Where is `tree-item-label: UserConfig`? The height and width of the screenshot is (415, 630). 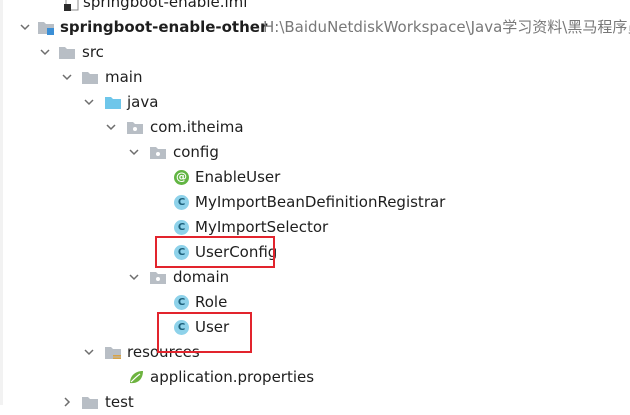 tree-item-label: UserConfig is located at coordinates (236, 252).